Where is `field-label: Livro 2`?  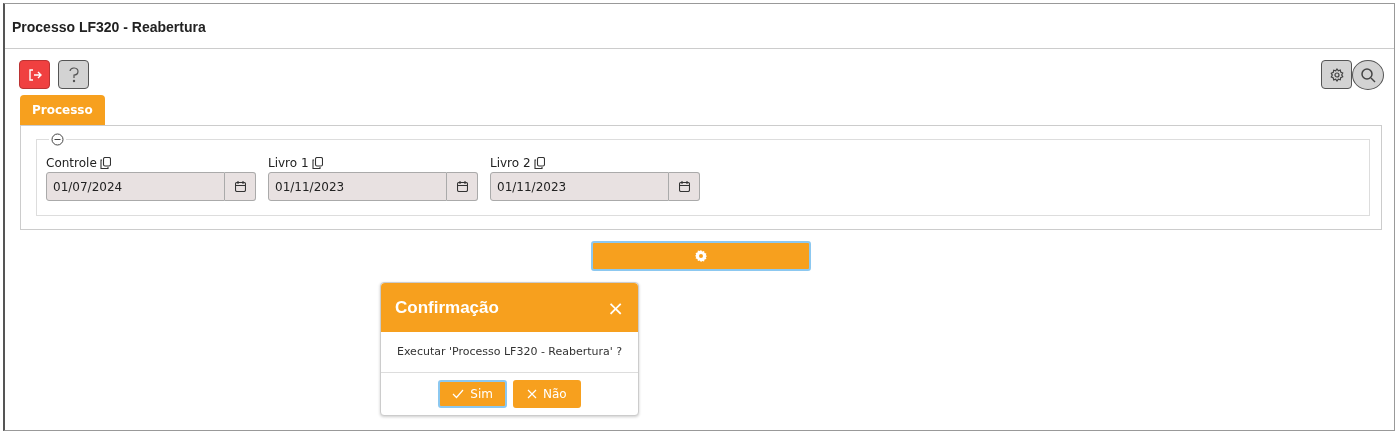
field-label: Livro 2 is located at coordinates (510, 163).